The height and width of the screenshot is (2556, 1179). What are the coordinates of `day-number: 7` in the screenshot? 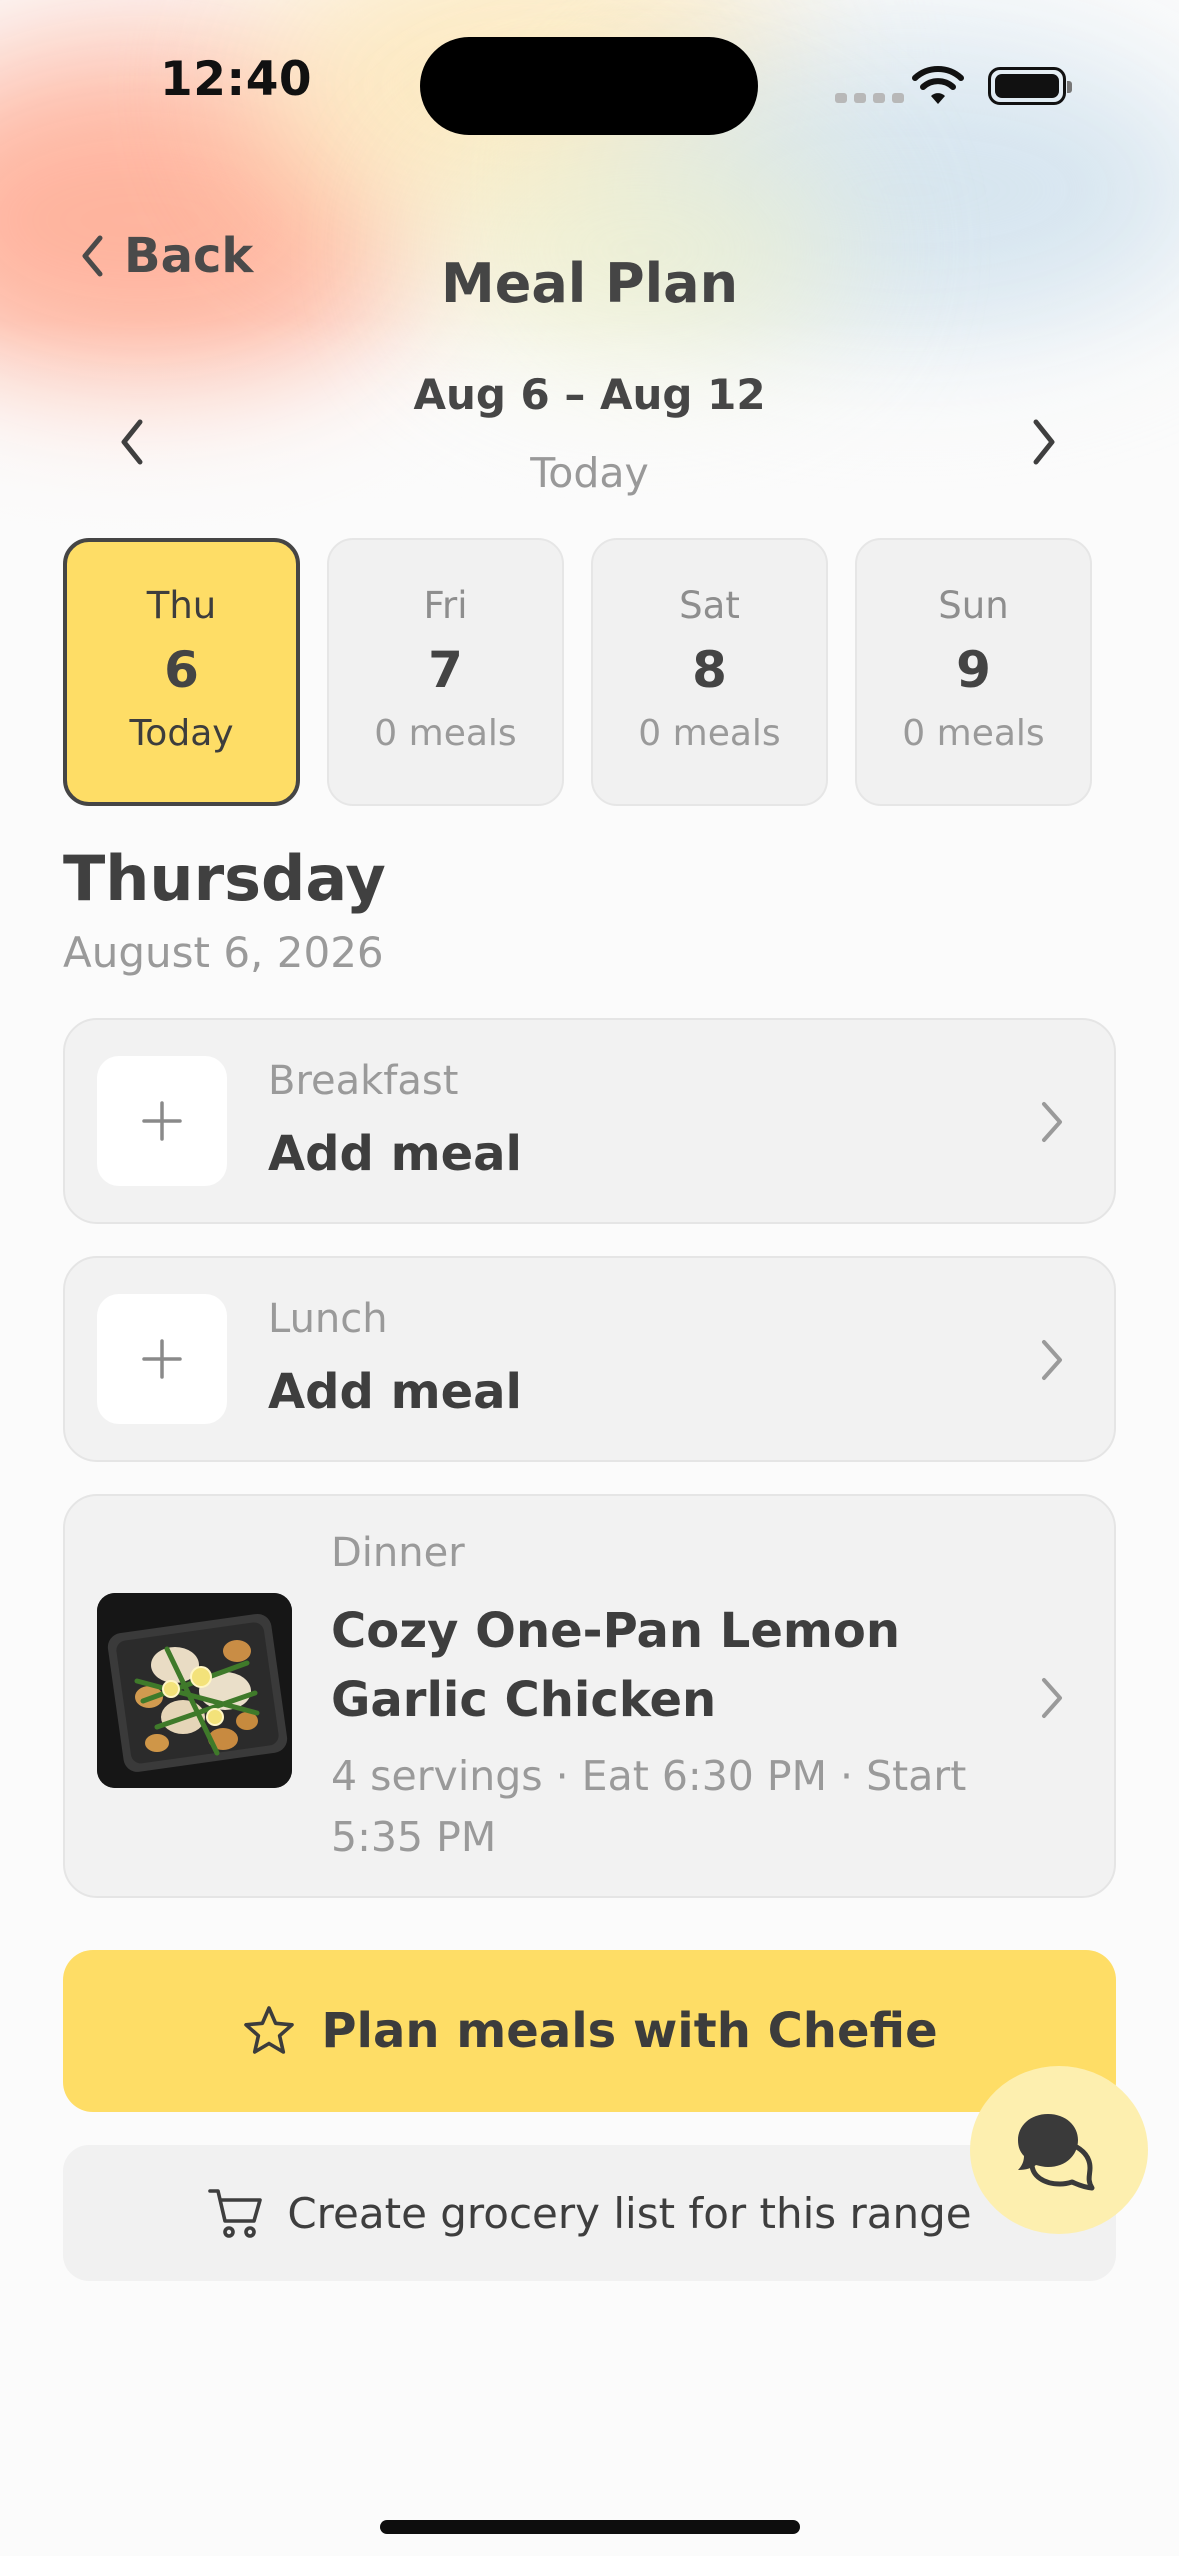 It's located at (445, 670).